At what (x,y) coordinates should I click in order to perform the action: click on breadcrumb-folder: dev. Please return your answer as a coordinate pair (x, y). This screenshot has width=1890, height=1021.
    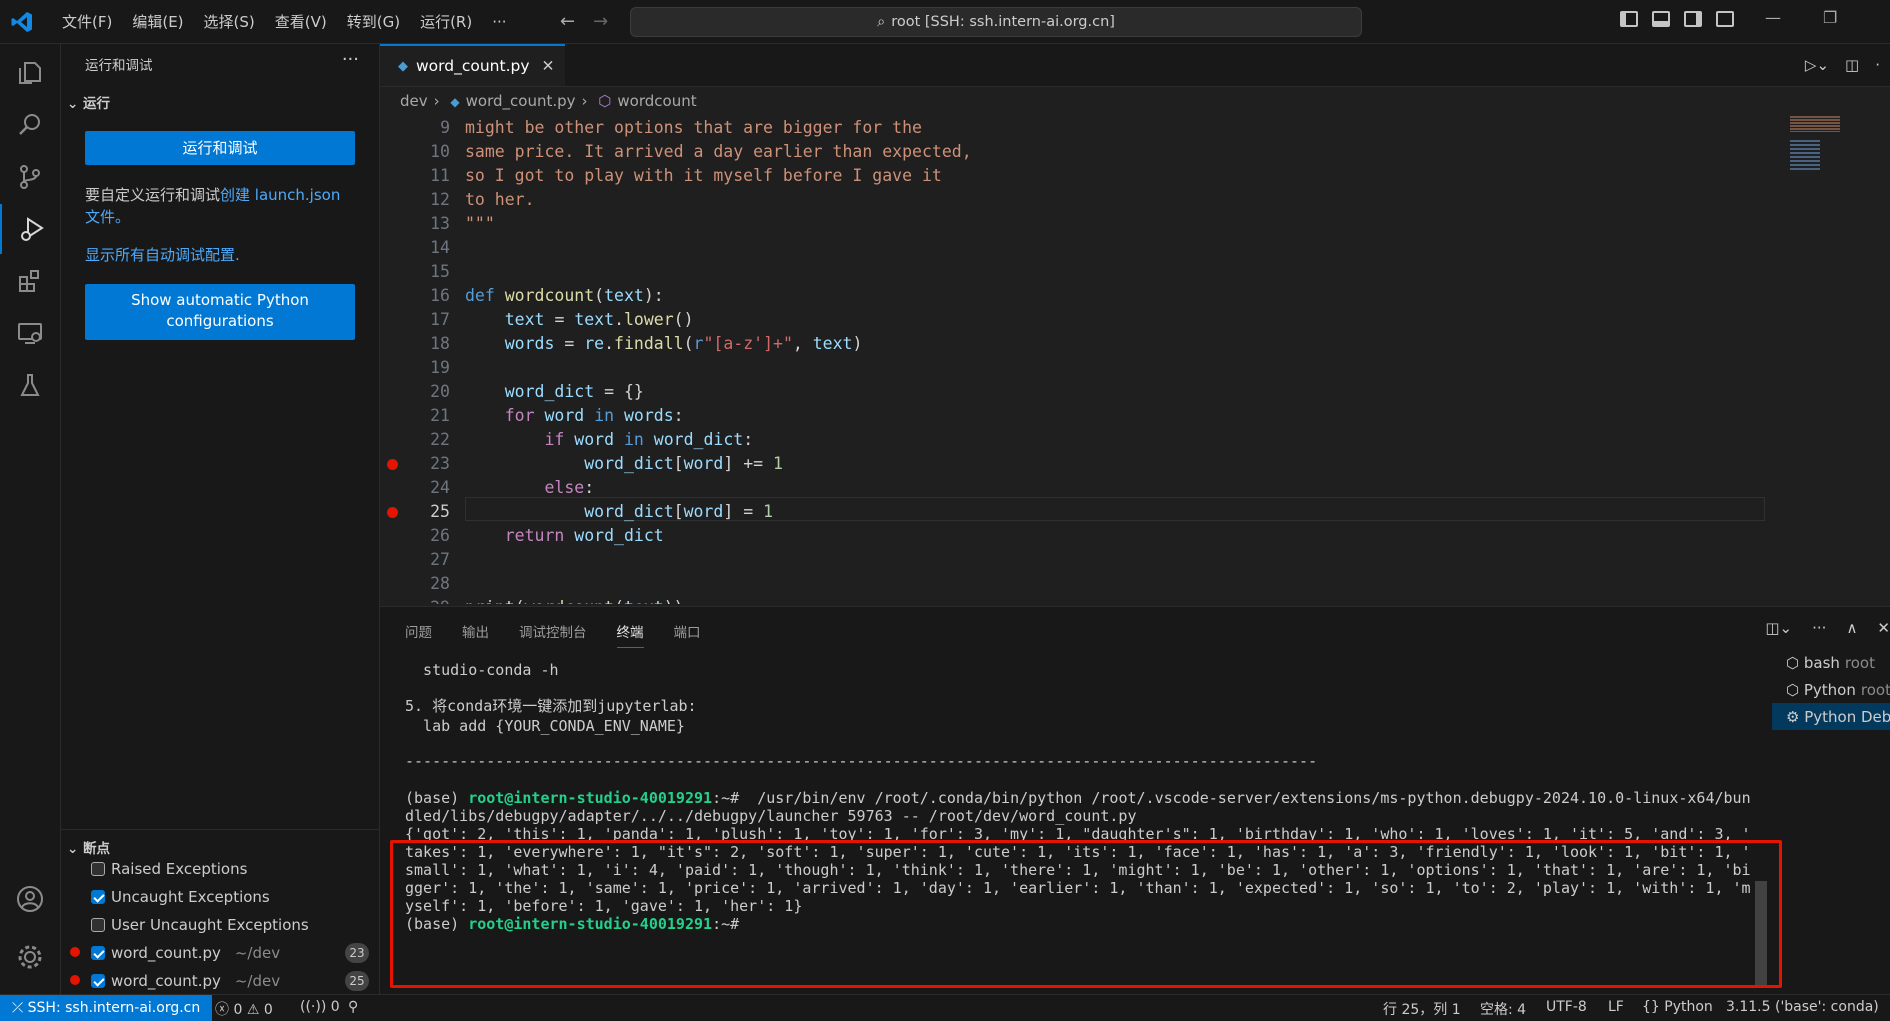
    Looking at the image, I should click on (414, 101).